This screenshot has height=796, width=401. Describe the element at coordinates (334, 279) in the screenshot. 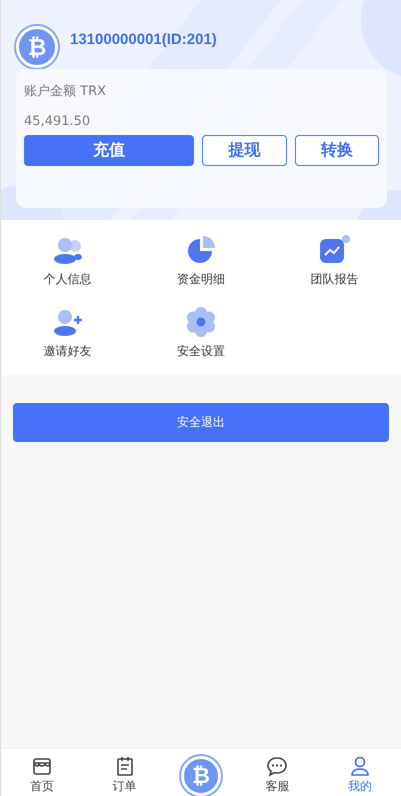

I see `menu-item: 团队报告` at that location.